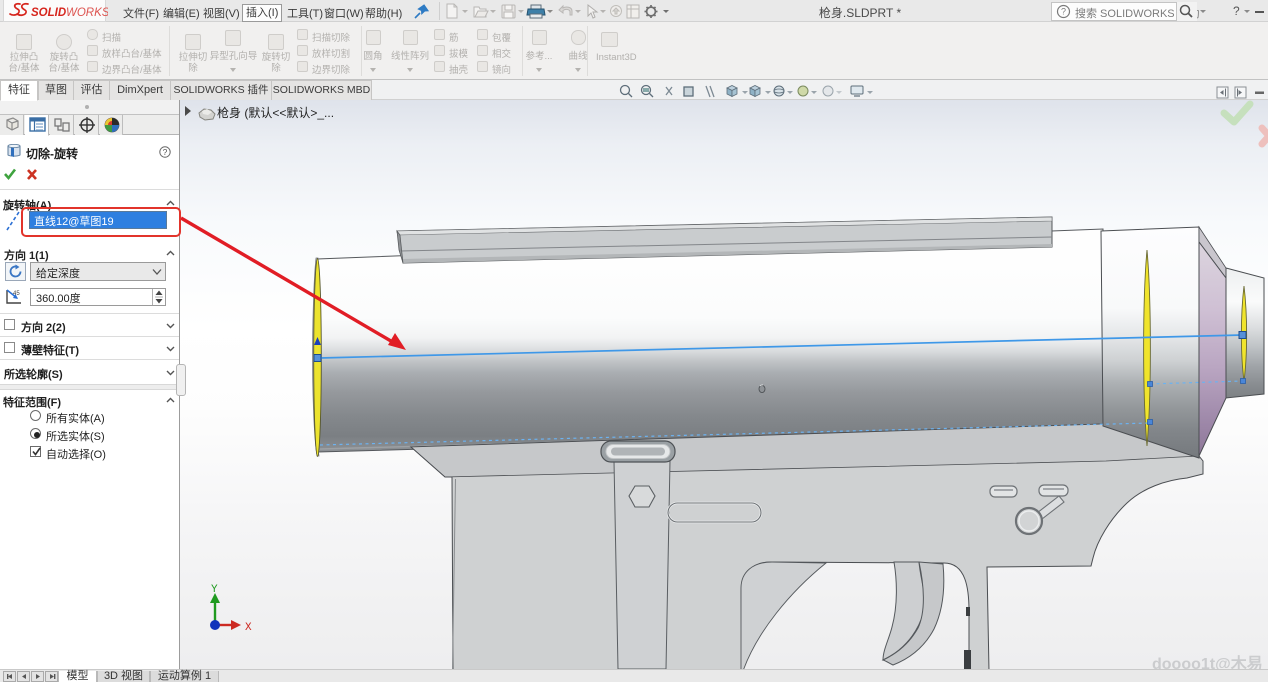  What do you see at coordinates (214, 590) in the screenshot?
I see `svg-text: Y` at bounding box center [214, 590].